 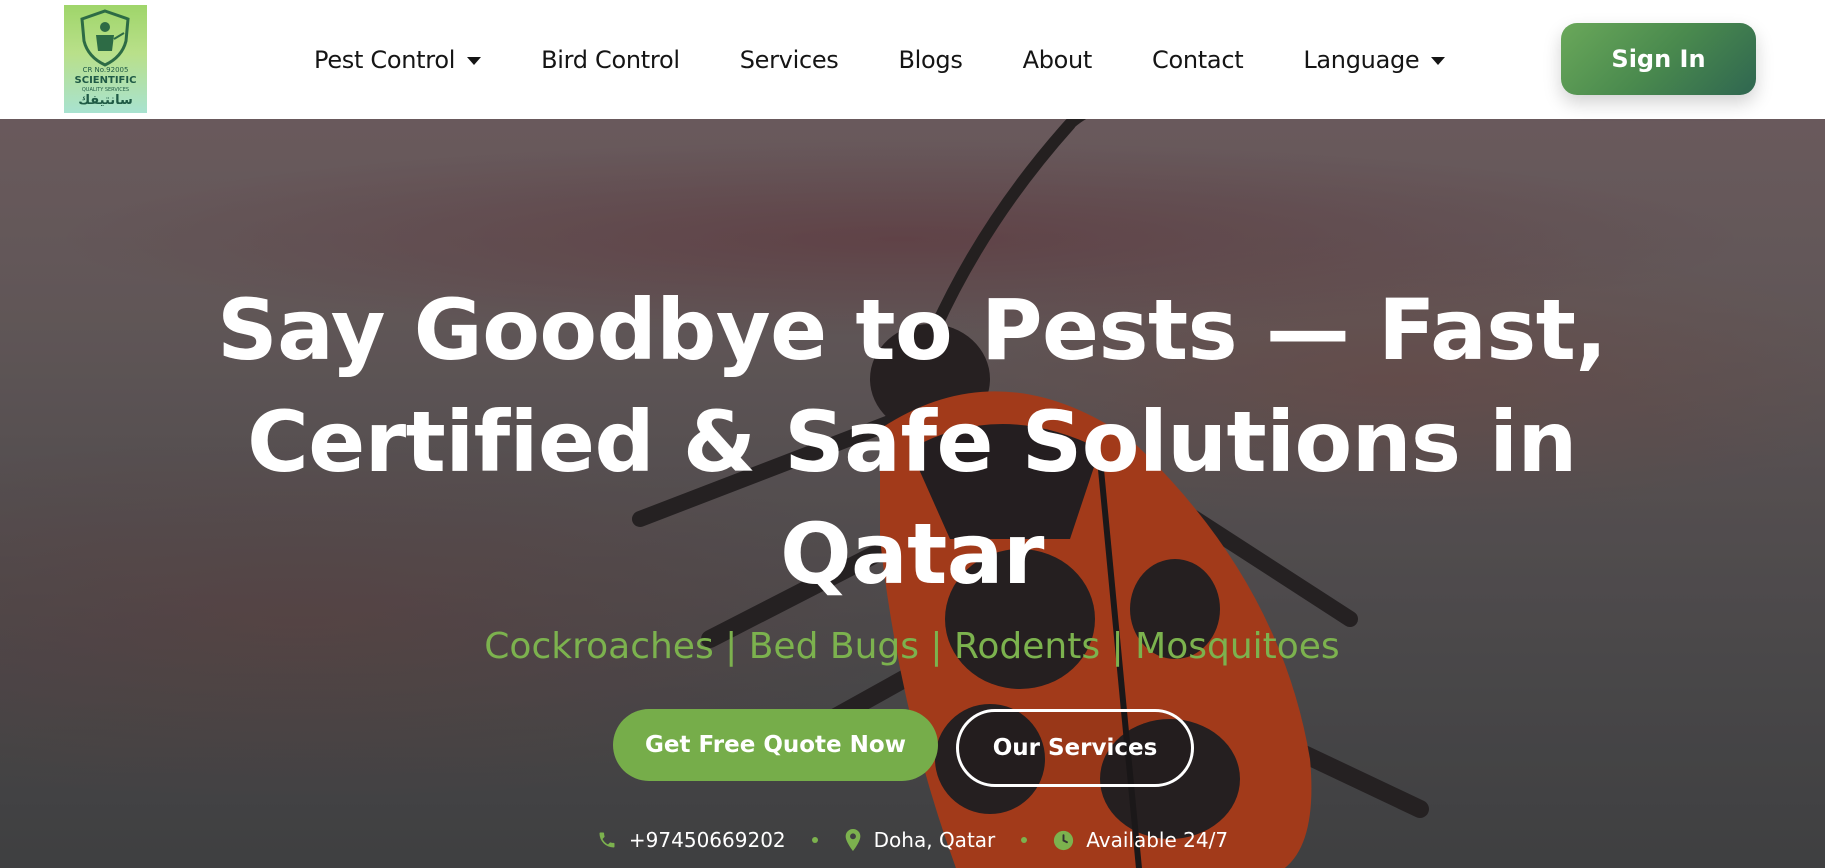 I want to click on nav-item-contact: Contact, so click(x=1198, y=59).